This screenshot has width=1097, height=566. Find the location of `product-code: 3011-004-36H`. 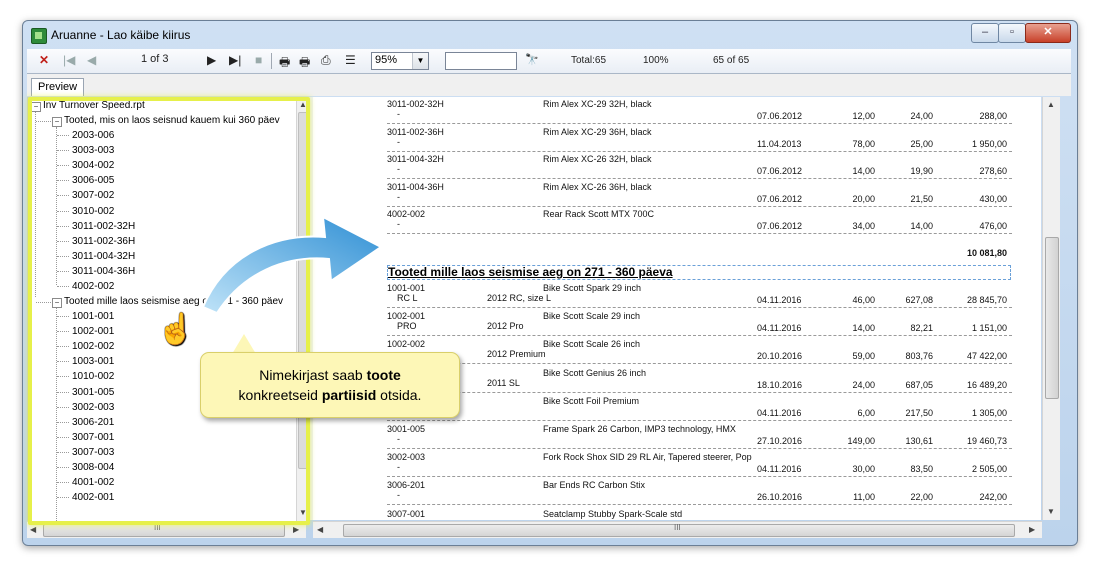

product-code: 3011-004-36H is located at coordinates (415, 186).